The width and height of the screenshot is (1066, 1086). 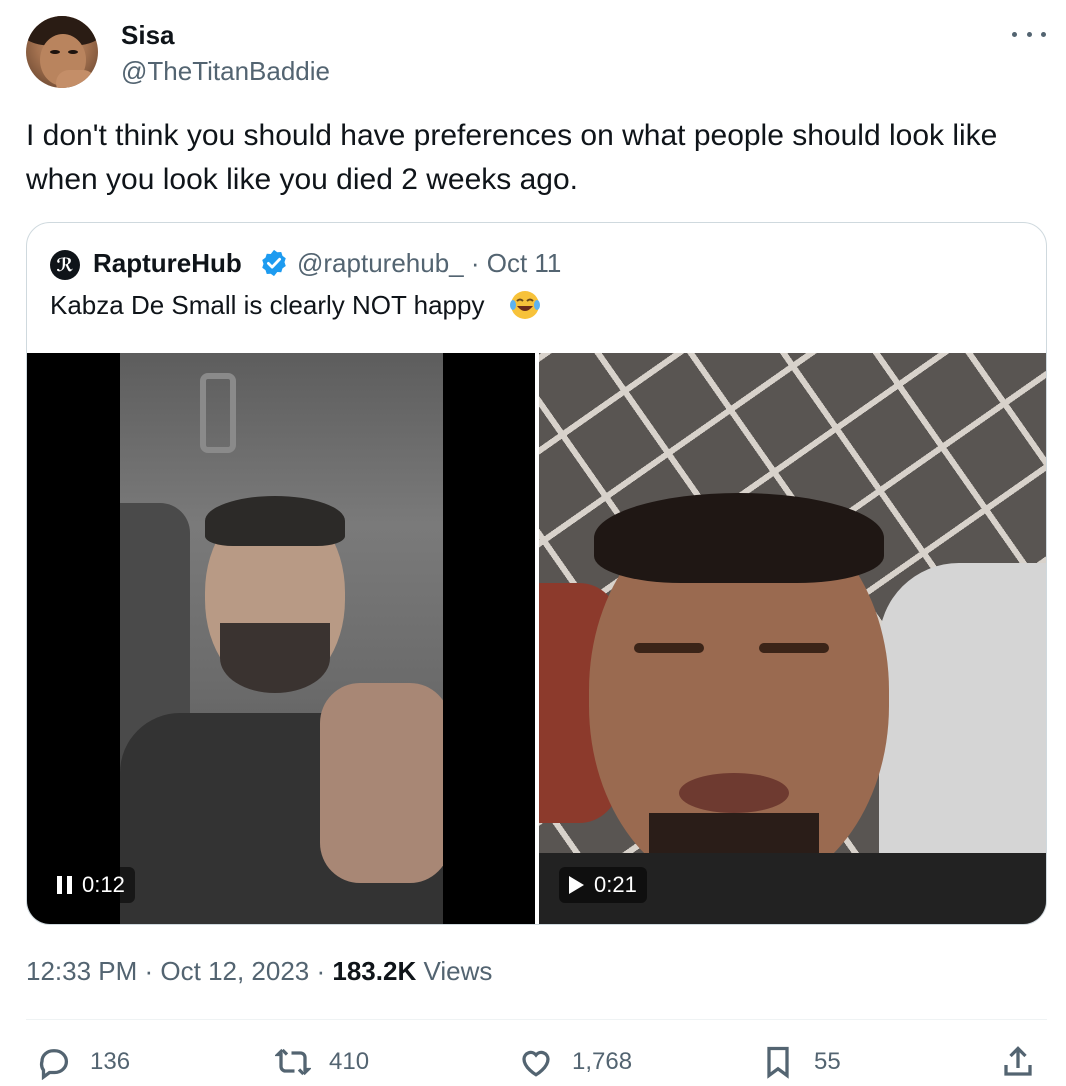 What do you see at coordinates (374, 971) in the screenshot?
I see `views-count: 183.2K` at bounding box center [374, 971].